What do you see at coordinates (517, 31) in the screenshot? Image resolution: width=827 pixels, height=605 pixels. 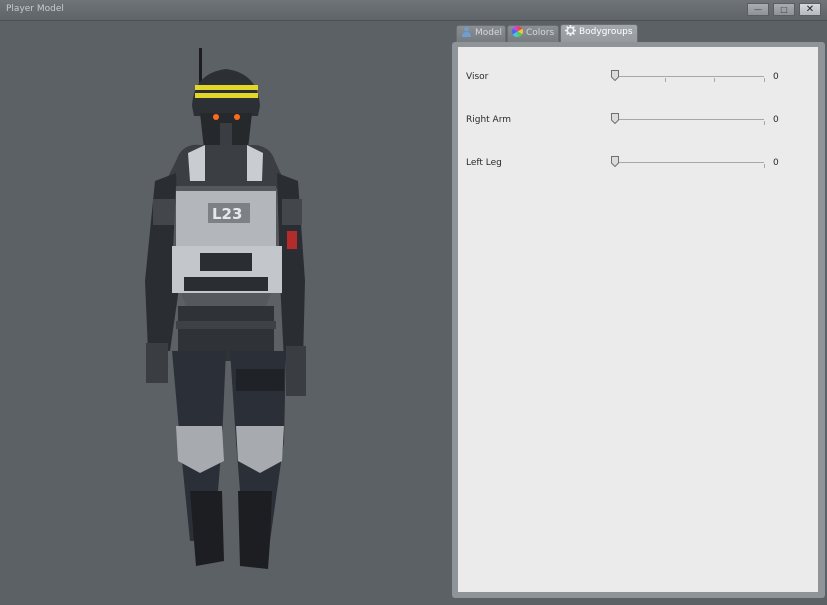 I see `color-wheel-icon` at bounding box center [517, 31].